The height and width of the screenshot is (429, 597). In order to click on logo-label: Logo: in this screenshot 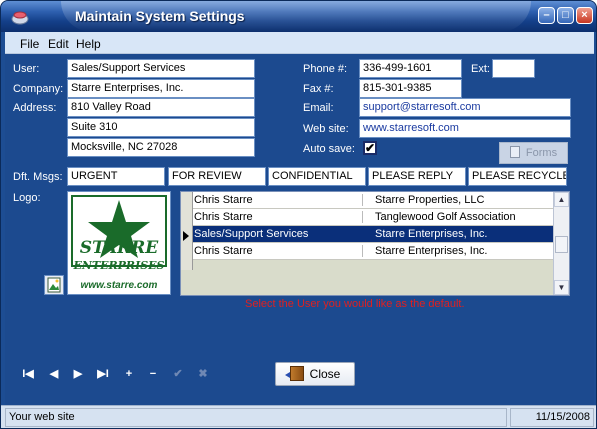, I will do `click(27, 198)`.